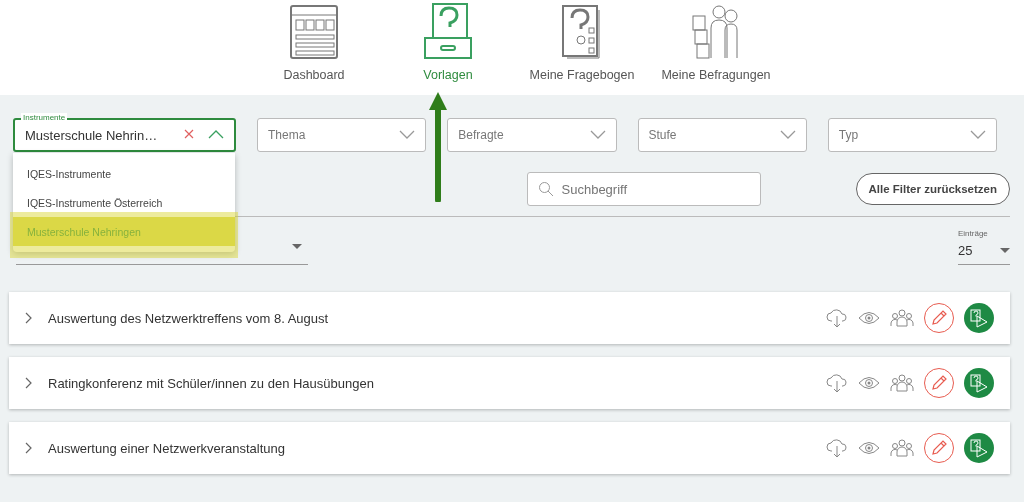 The height and width of the screenshot is (502, 1024). I want to click on search-icon, so click(545, 189).